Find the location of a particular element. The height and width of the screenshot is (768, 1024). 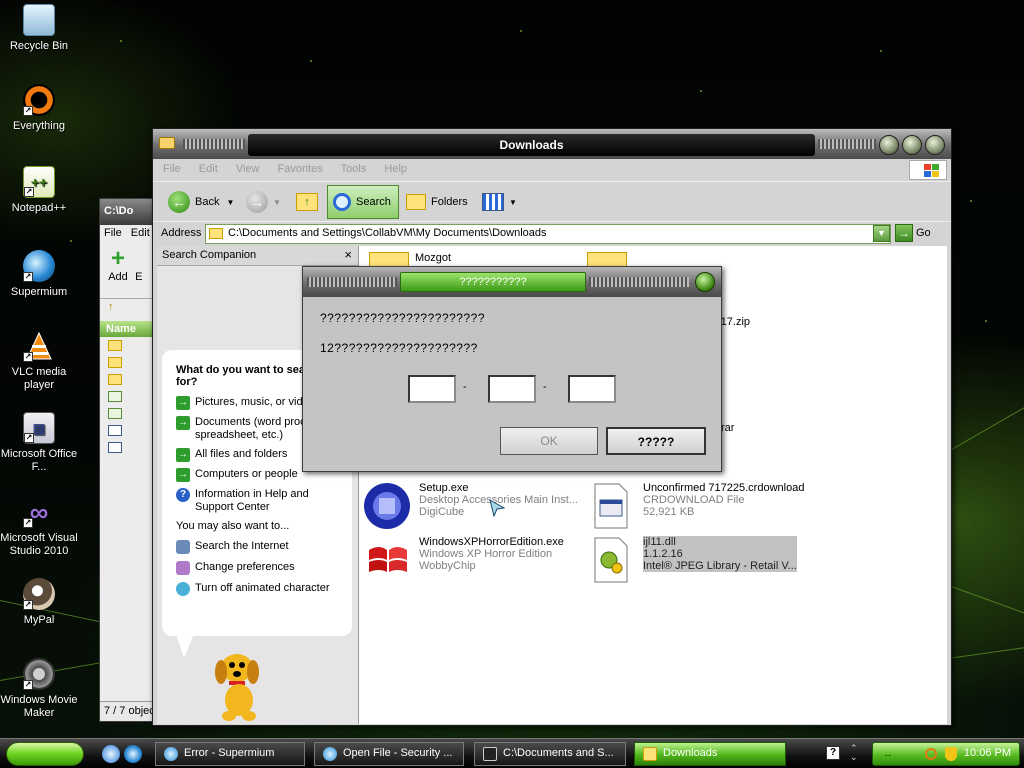

add-button: + Add is located at coordinates (118, 265).